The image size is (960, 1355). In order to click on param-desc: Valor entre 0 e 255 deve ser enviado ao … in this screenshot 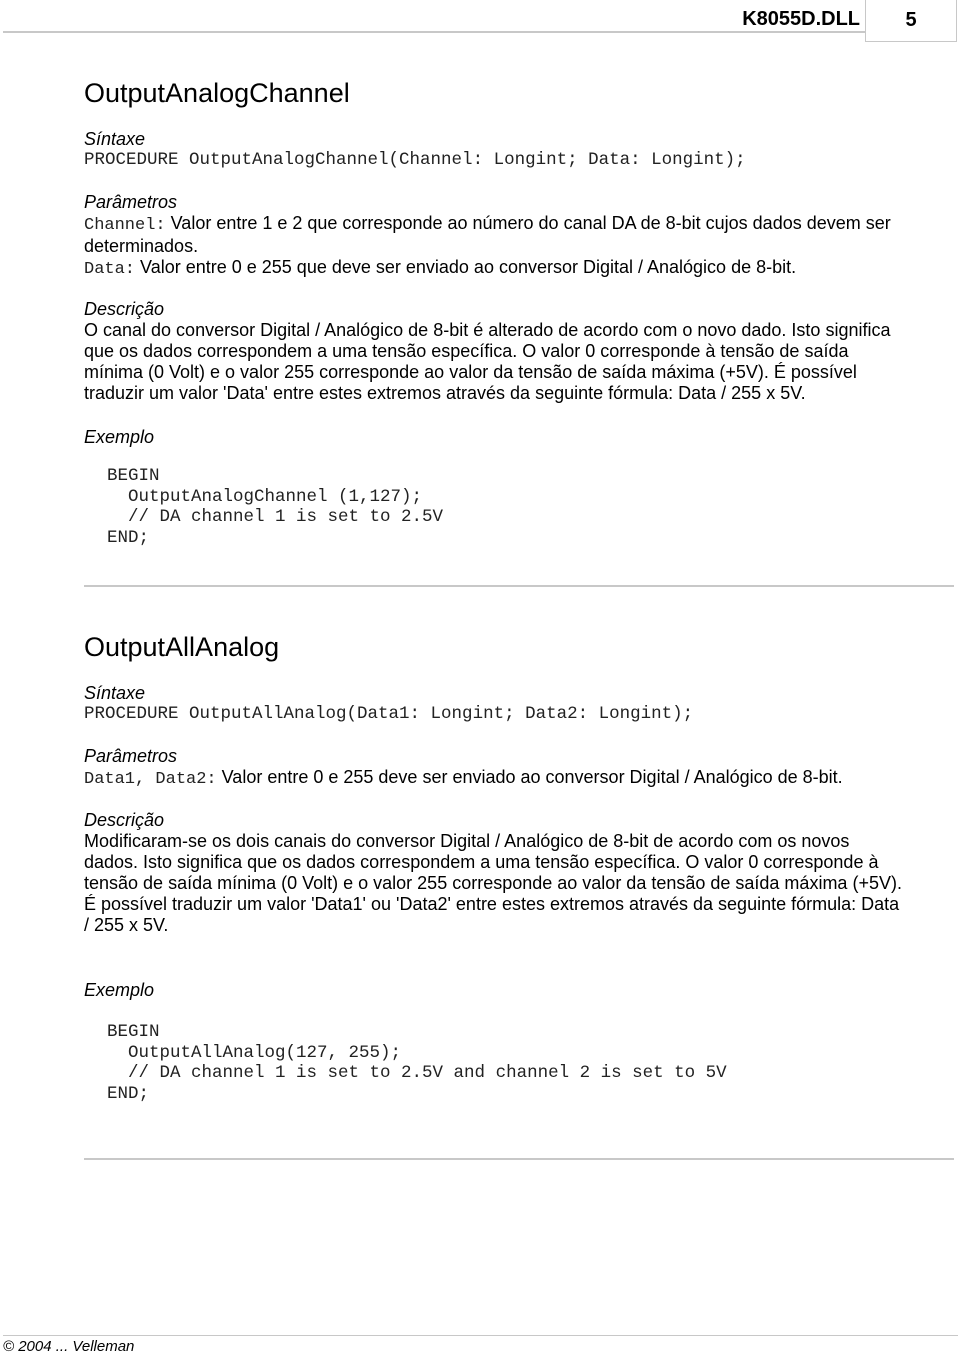, I will do `click(532, 777)`.